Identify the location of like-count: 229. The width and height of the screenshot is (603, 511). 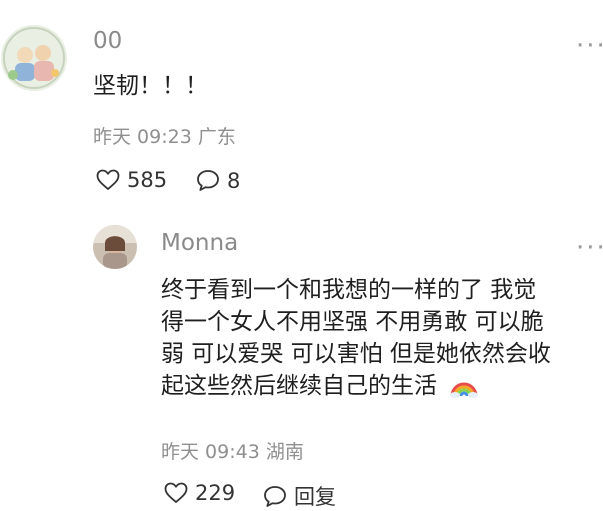
(215, 493).